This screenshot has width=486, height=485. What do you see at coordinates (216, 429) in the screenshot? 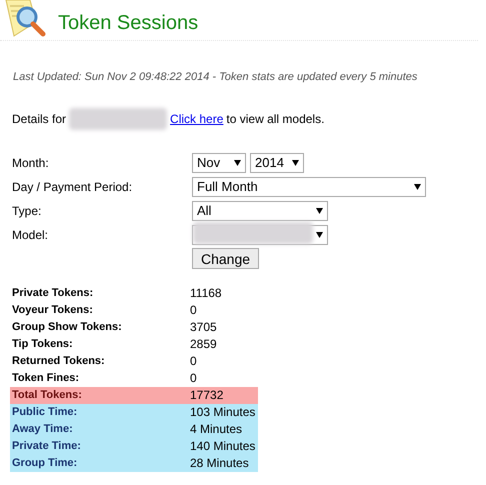
I see `stat-value: 4 Minutes` at bounding box center [216, 429].